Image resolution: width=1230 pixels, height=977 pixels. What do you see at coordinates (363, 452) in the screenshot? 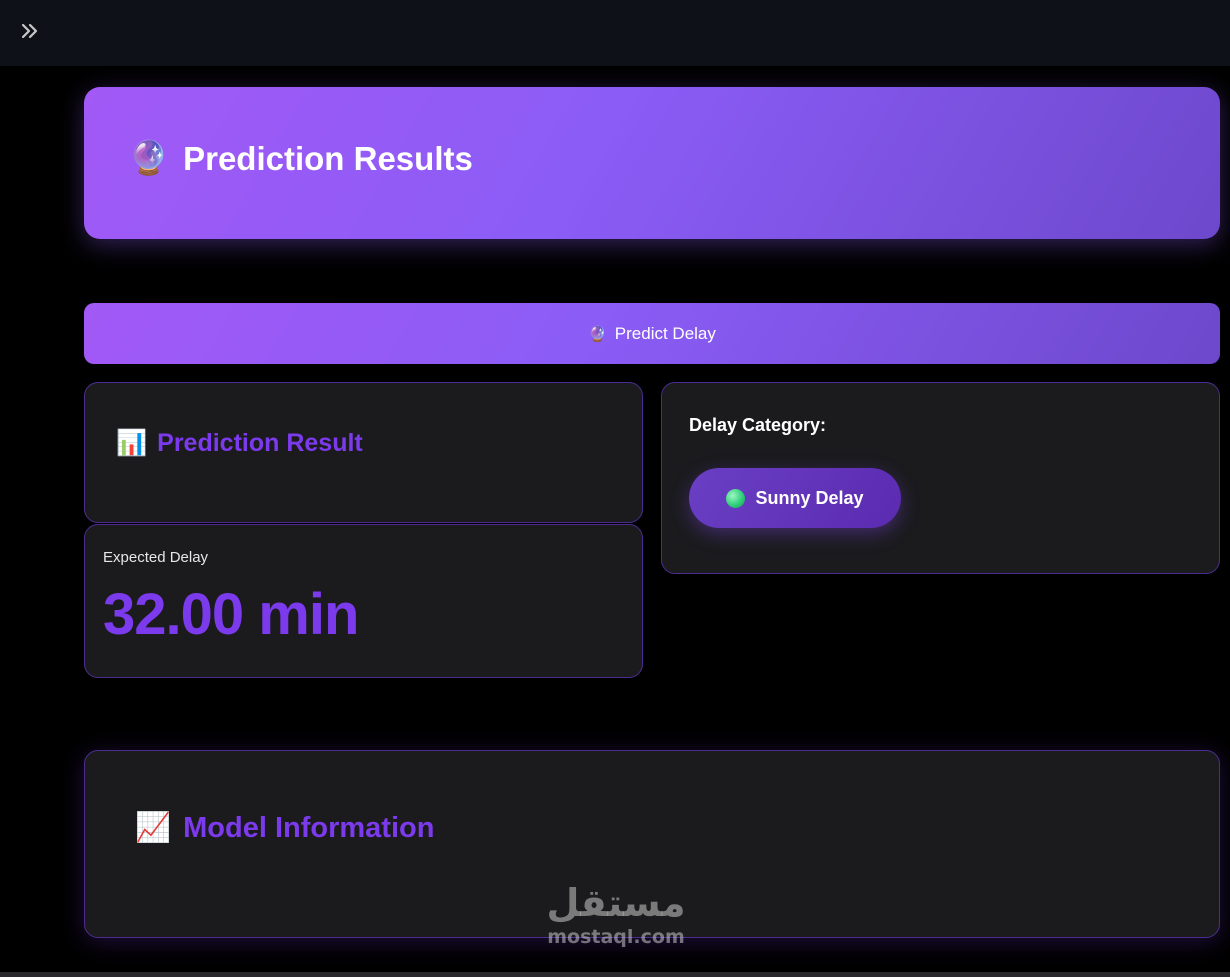
I see `prediction-result-card: 📊 Prediction Result` at bounding box center [363, 452].